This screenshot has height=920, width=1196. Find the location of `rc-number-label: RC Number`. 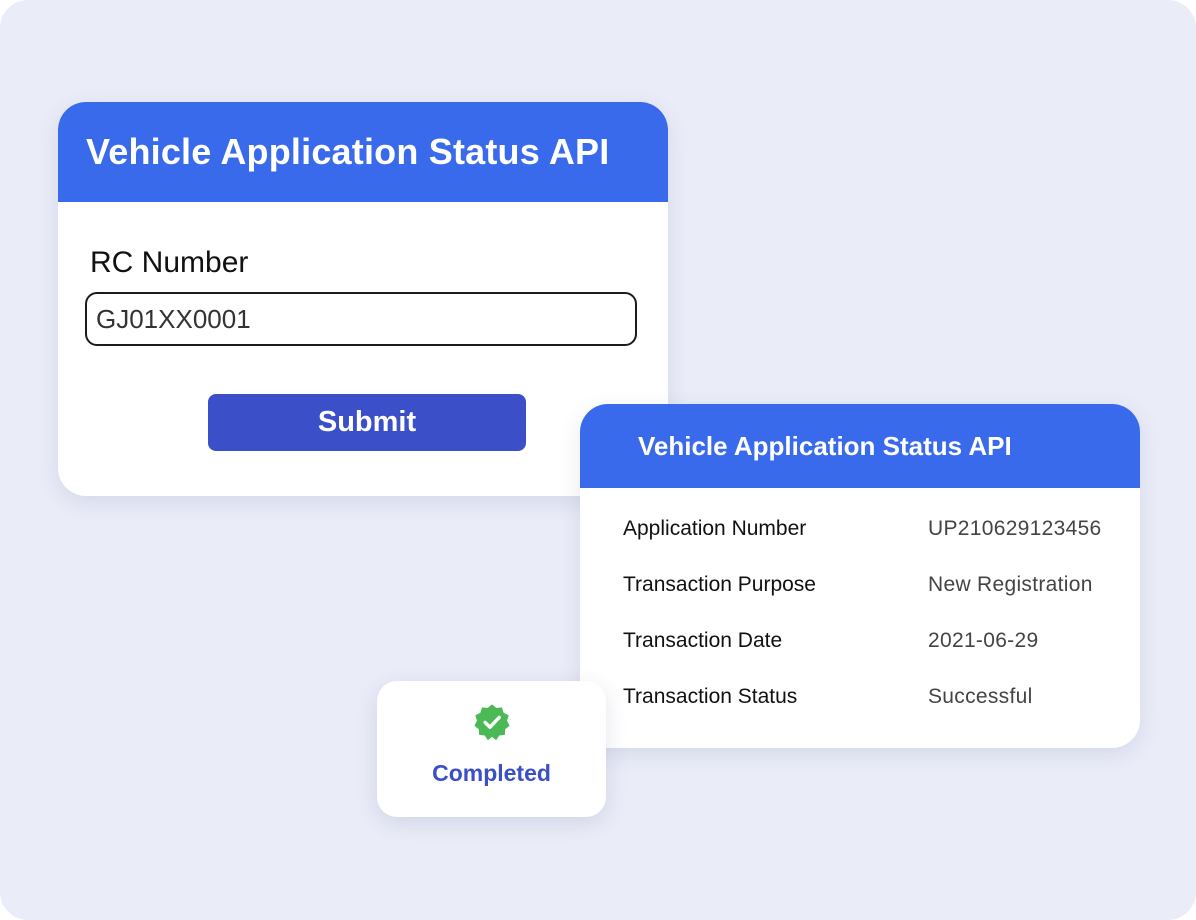

rc-number-label: RC Number is located at coordinates (169, 262).